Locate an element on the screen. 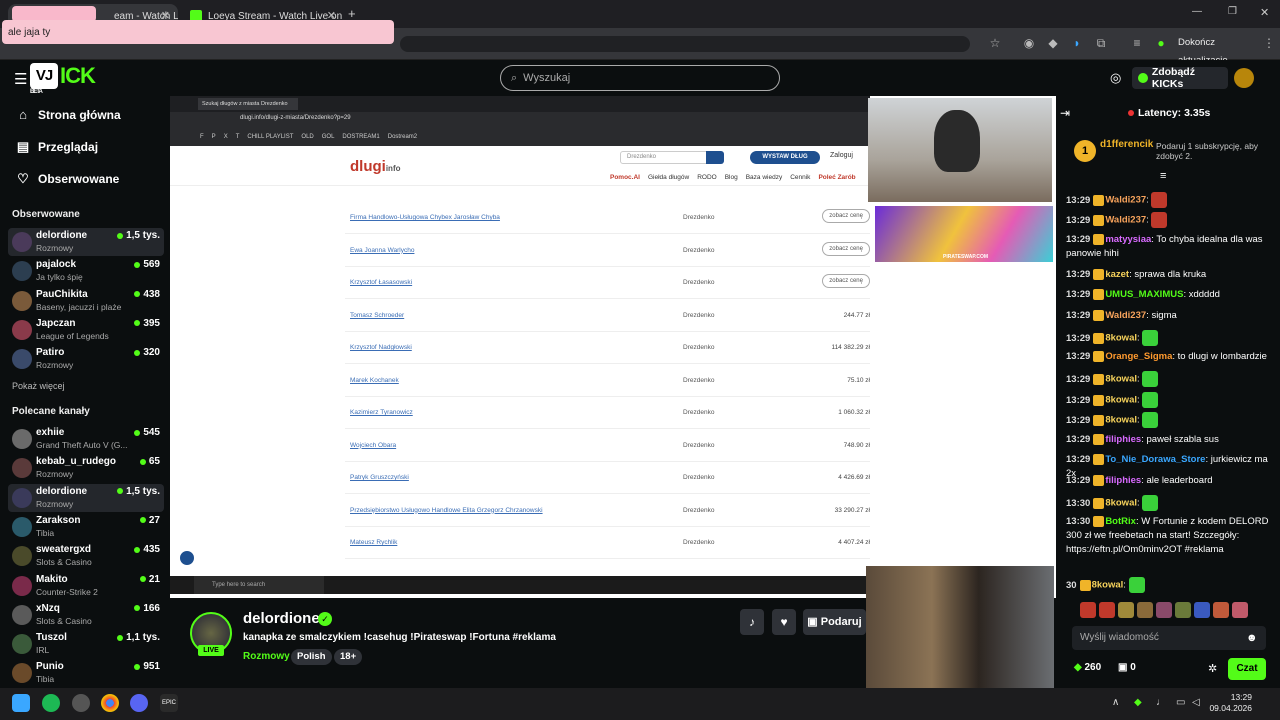  chat-expand-icon: ≡ is located at coordinates (1163, 176).